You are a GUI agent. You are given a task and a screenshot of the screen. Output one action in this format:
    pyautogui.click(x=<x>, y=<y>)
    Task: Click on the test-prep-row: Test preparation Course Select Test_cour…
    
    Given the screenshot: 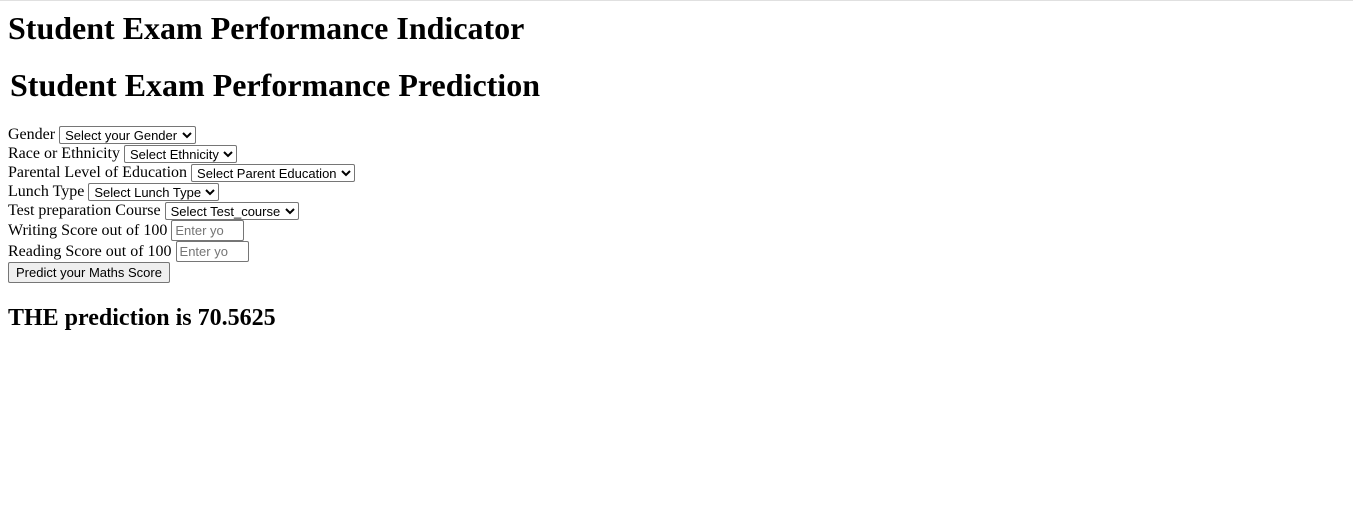 What is the action you would take?
    pyautogui.click(x=676, y=210)
    